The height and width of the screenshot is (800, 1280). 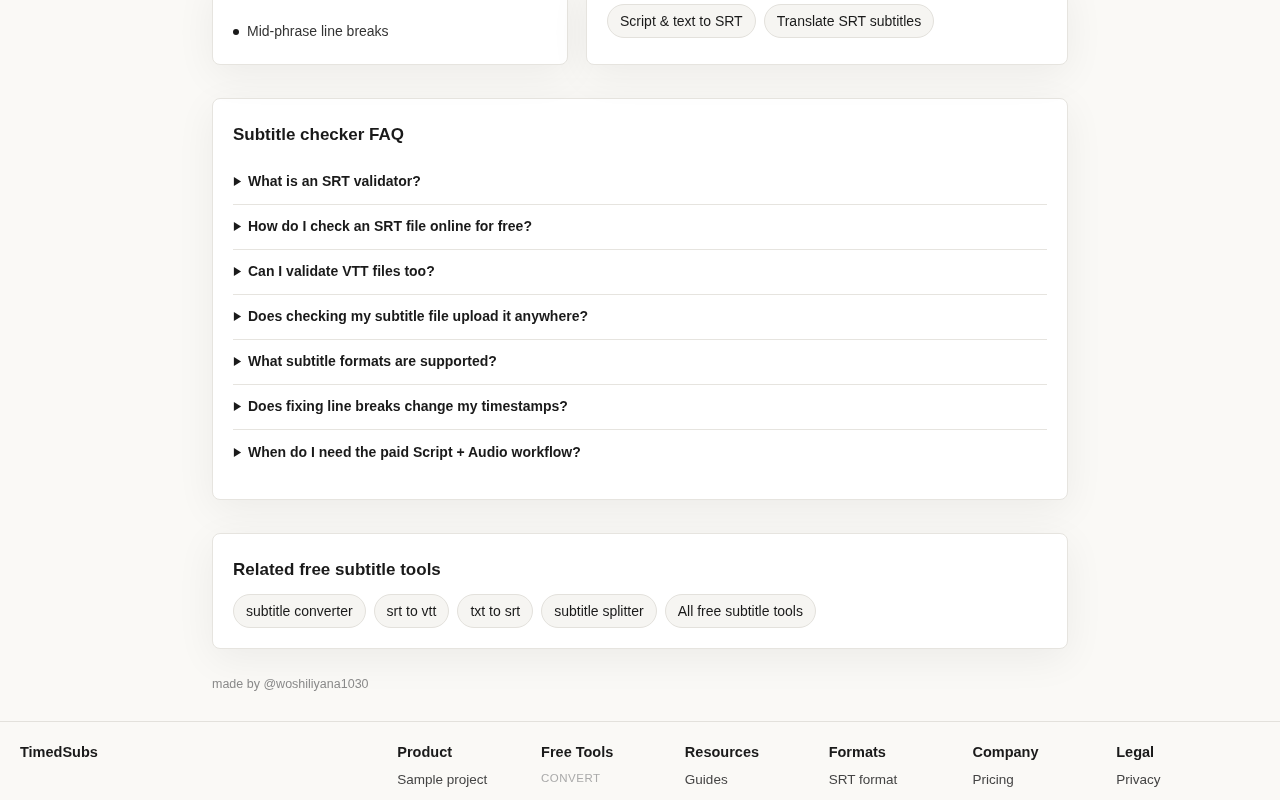 What do you see at coordinates (681, 21) in the screenshot?
I see `tool-chip: Script & text to SRT` at bounding box center [681, 21].